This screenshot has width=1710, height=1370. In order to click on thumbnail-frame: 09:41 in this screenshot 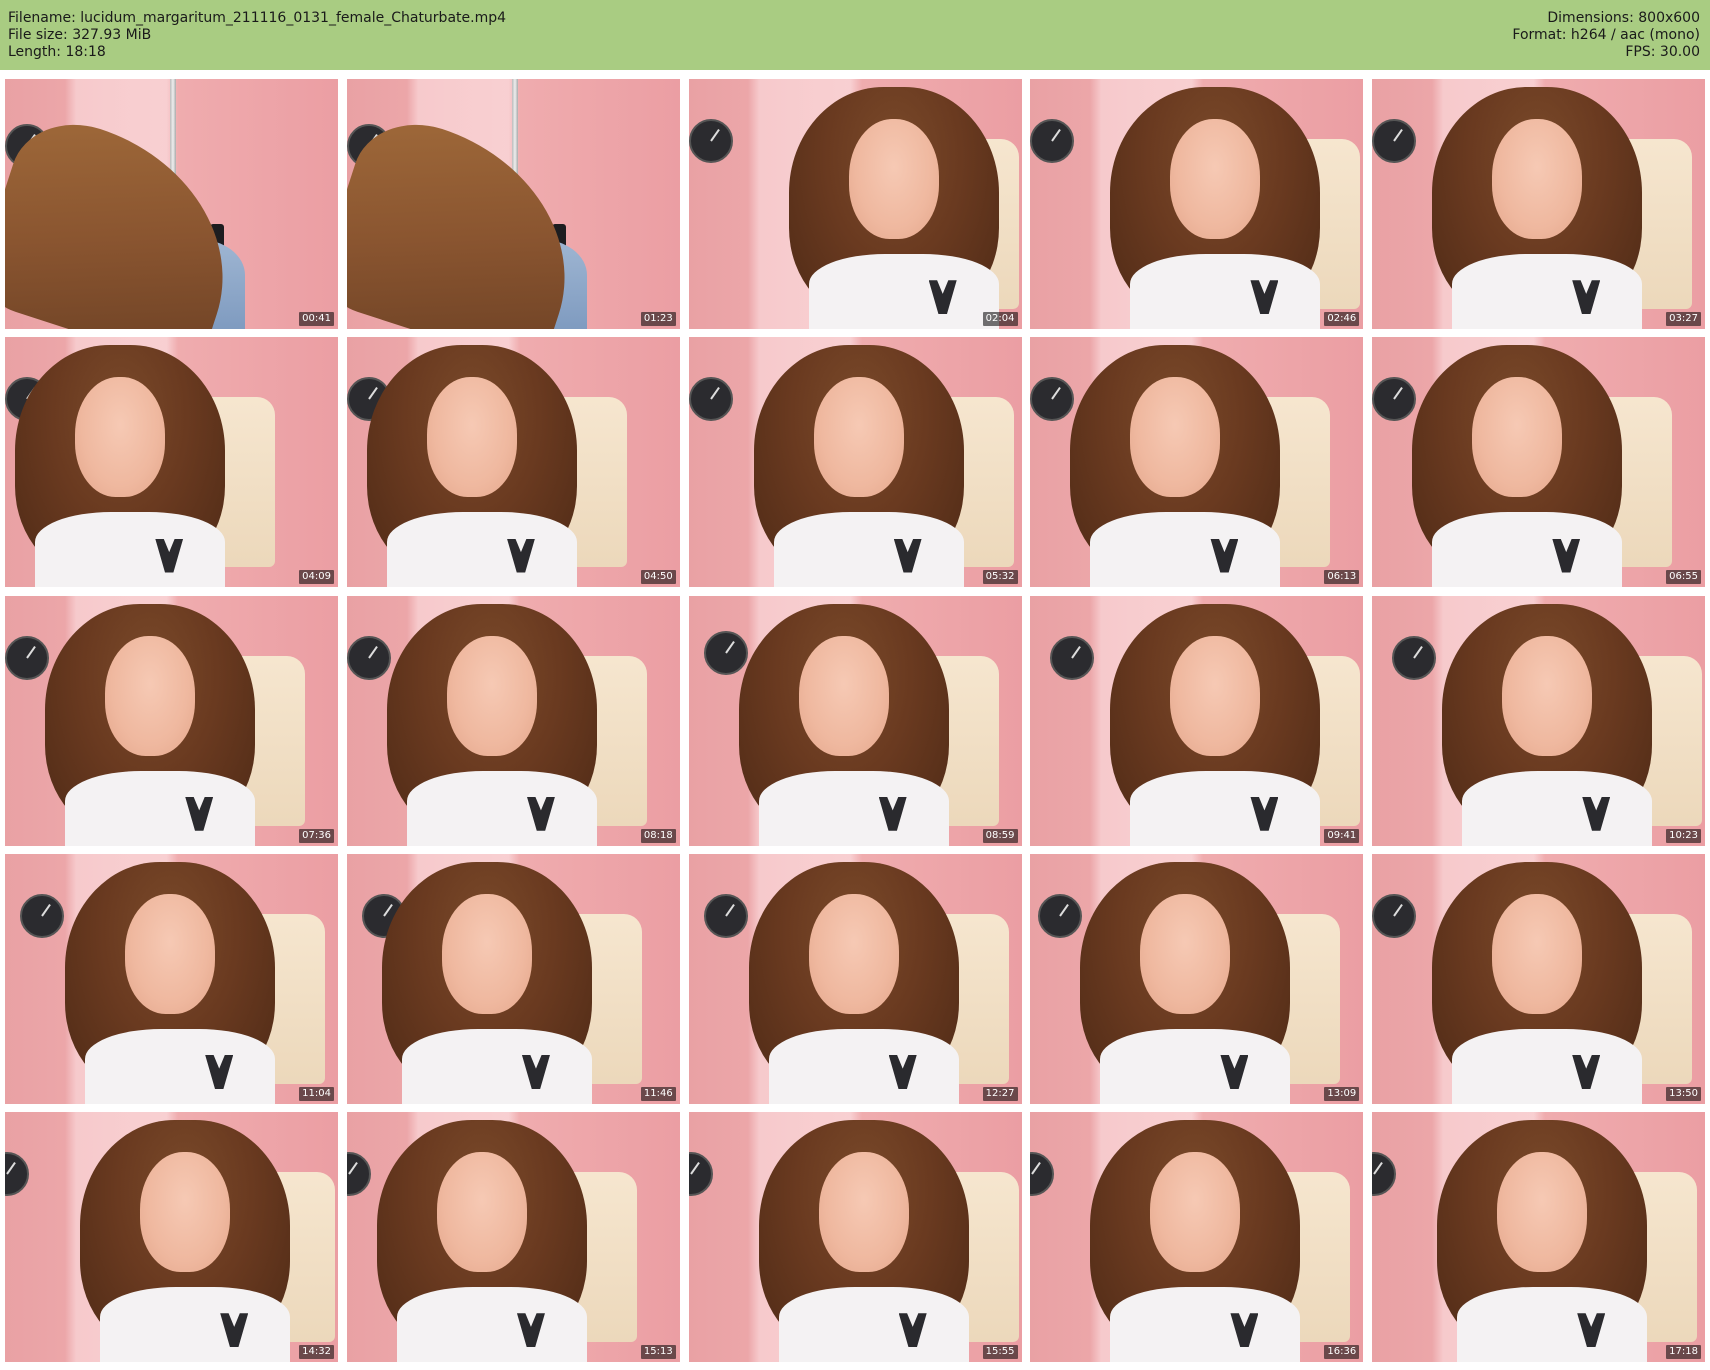, I will do `click(1197, 720)`.